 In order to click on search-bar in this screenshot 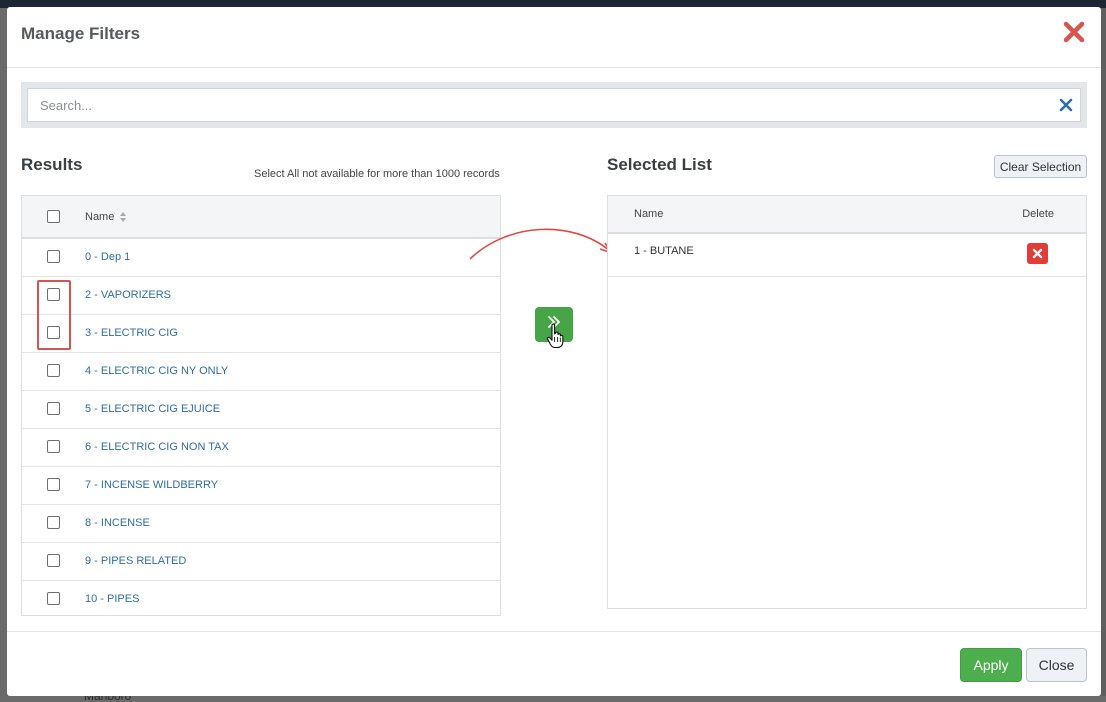, I will do `click(554, 105)`.